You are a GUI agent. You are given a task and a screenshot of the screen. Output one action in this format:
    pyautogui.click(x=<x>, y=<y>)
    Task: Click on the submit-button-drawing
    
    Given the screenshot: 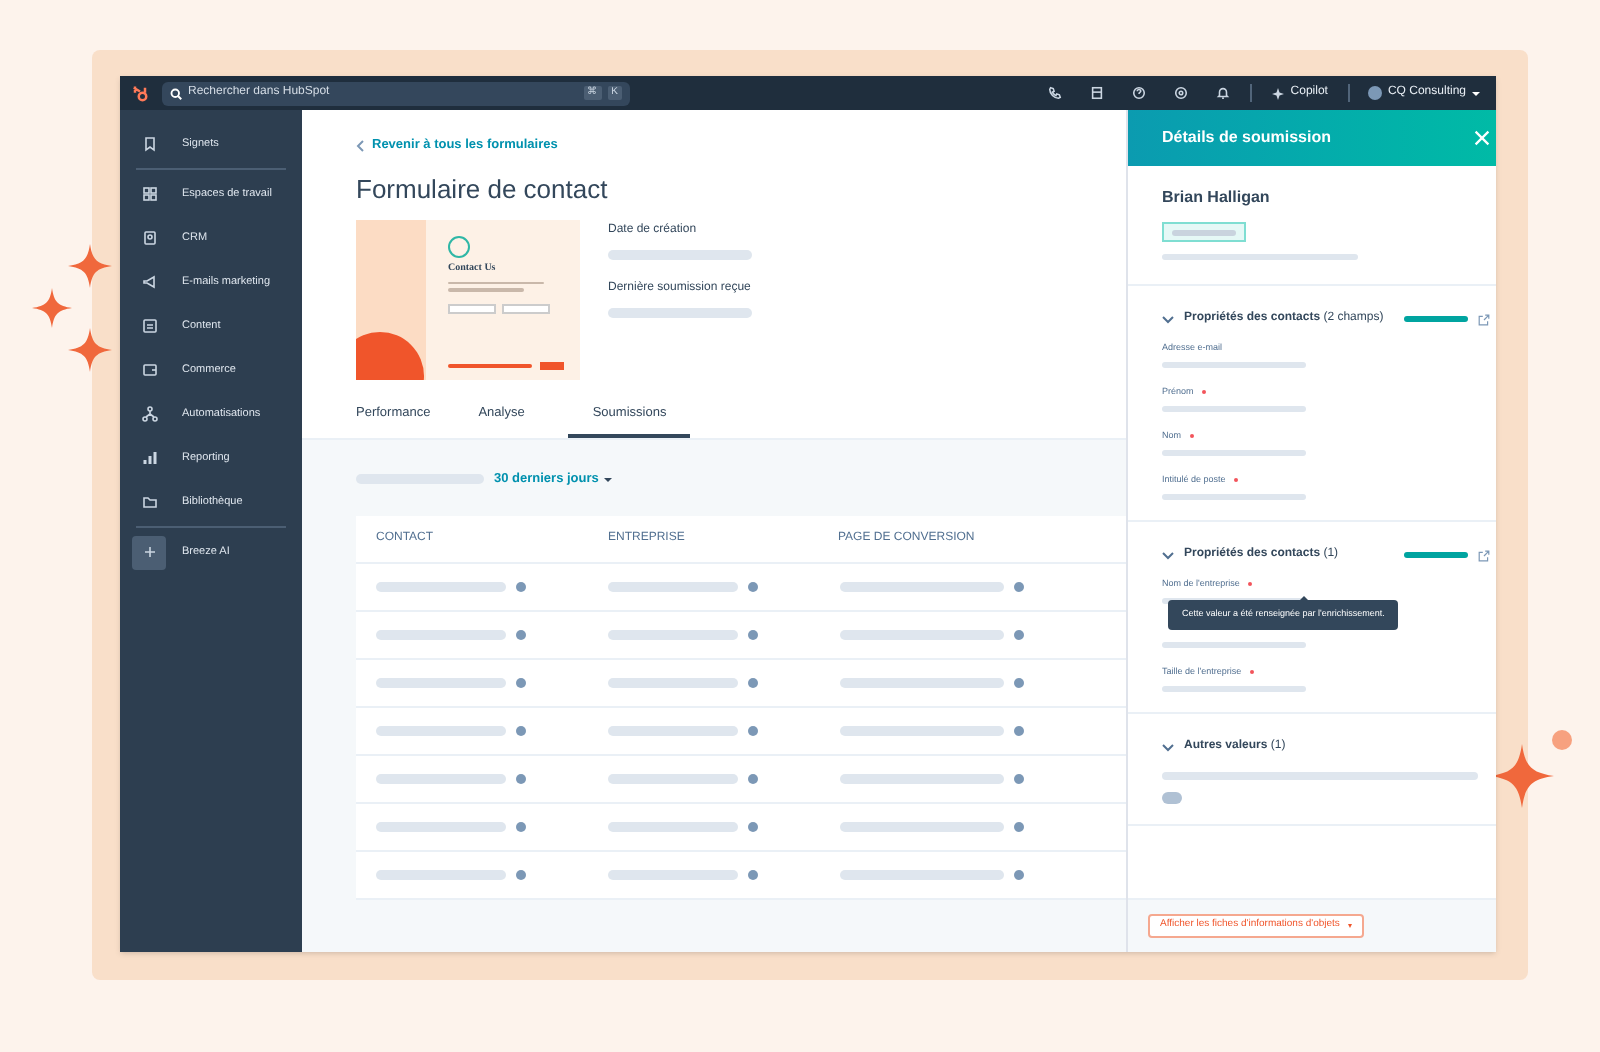 What is the action you would take?
    pyautogui.click(x=552, y=365)
    